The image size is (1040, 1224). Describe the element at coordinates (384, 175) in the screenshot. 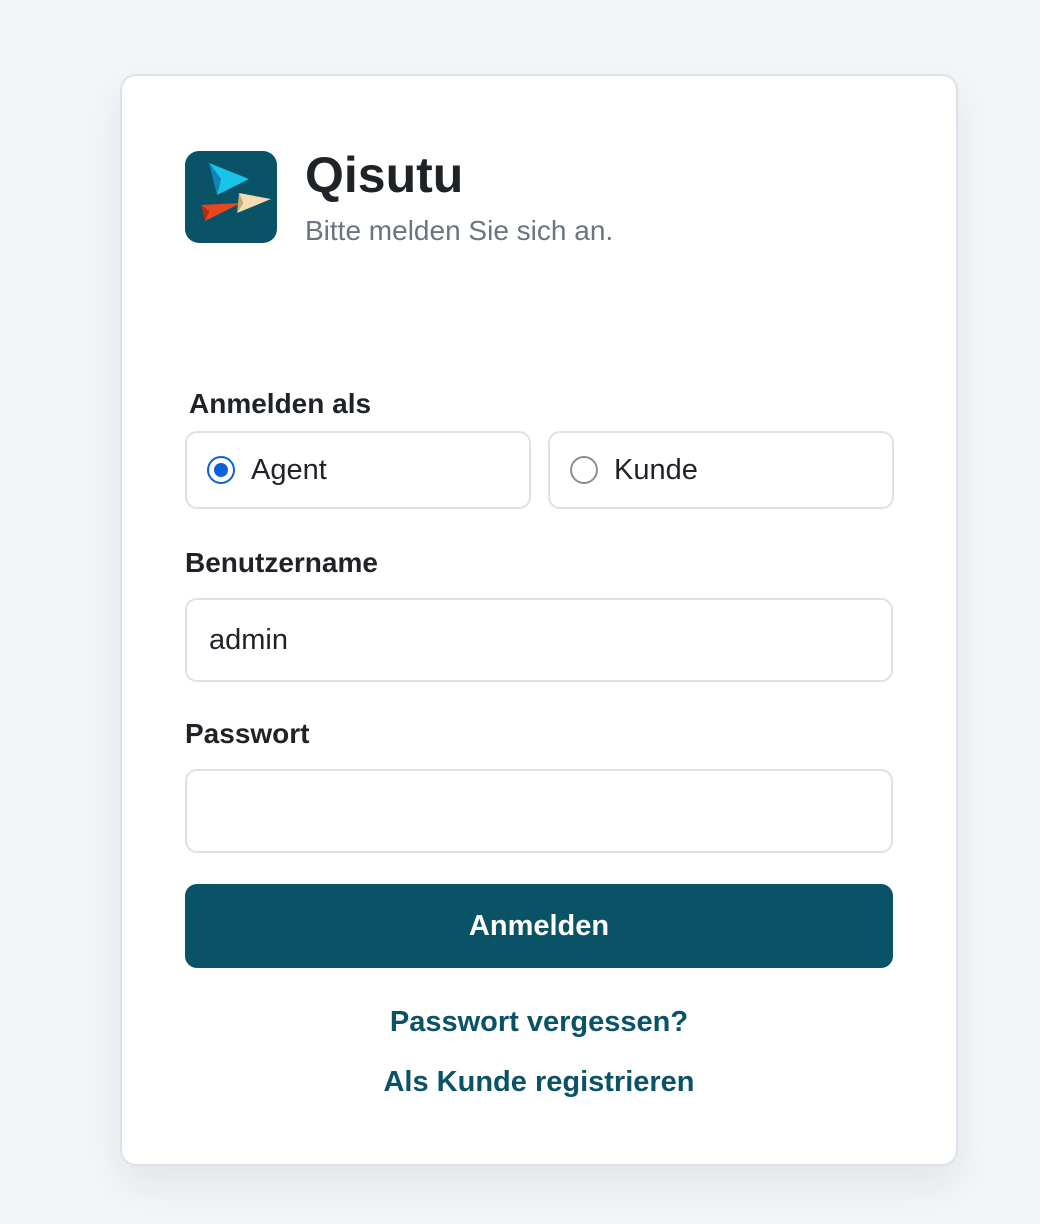

I see `app-name: Qisutu` at that location.